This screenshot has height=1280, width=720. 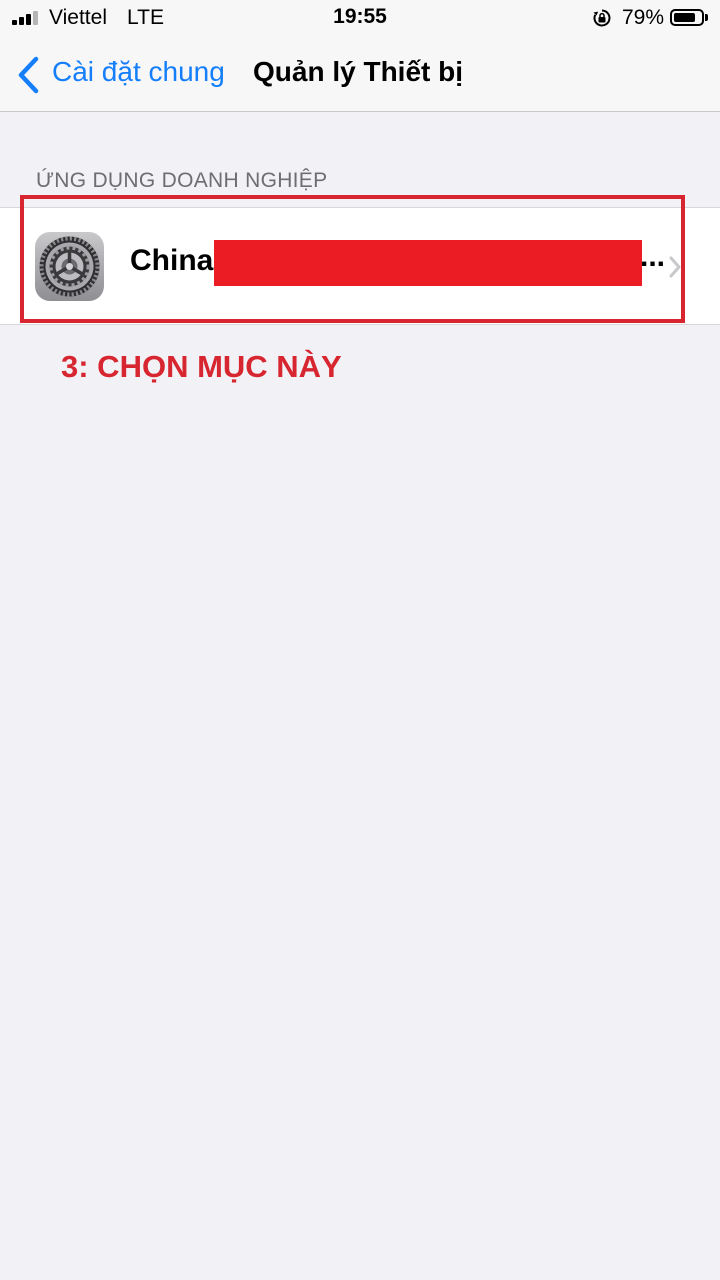 I want to click on annotation-label: 3: CHỌN MỤC NÀY, so click(x=201, y=366).